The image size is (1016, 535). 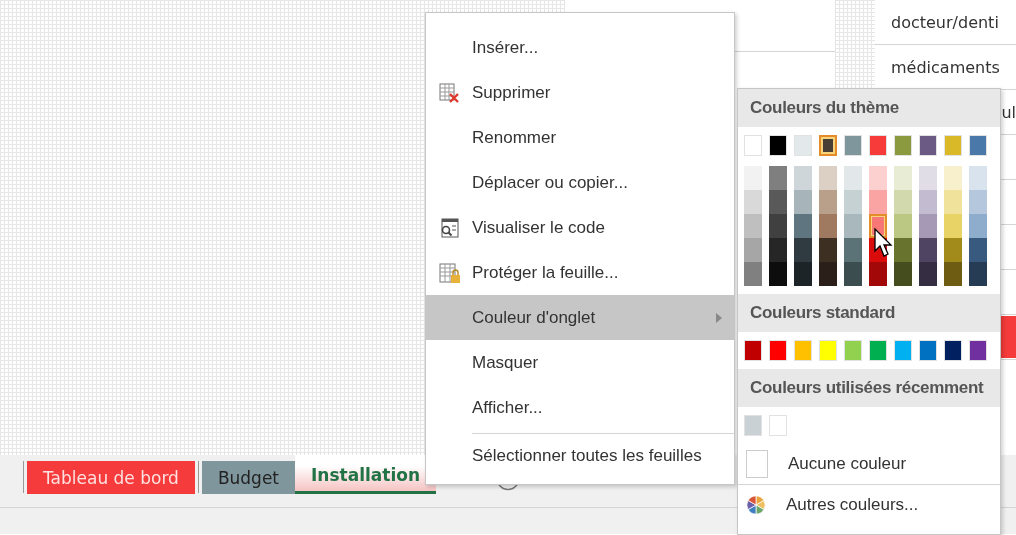 I want to click on sheet-tab: Budget, so click(x=248, y=477).